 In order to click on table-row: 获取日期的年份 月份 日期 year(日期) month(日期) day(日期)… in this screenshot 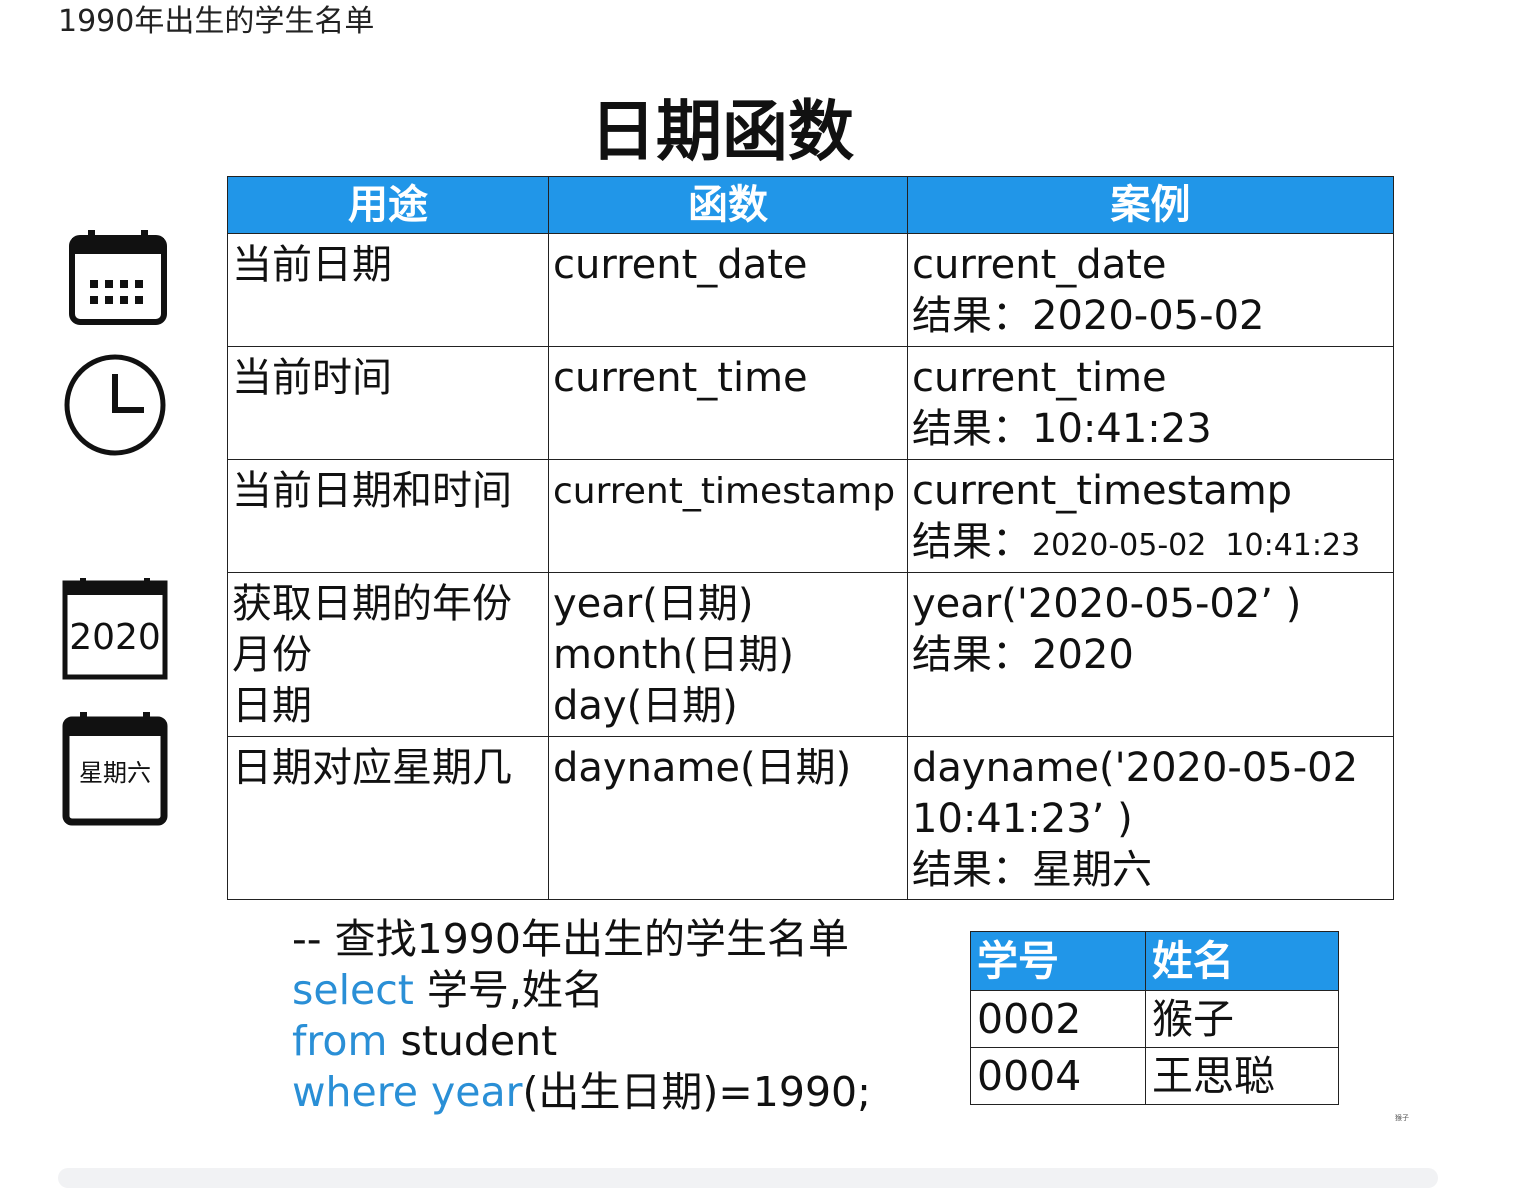, I will do `click(810, 654)`.